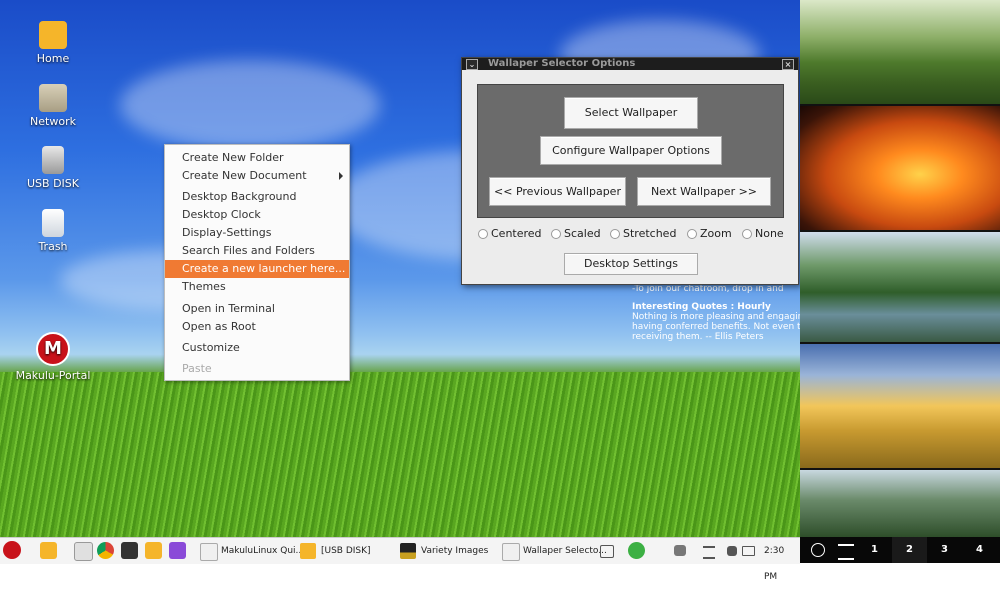  I want to click on menu-item-create-new-document: Create New Document, so click(257, 176).